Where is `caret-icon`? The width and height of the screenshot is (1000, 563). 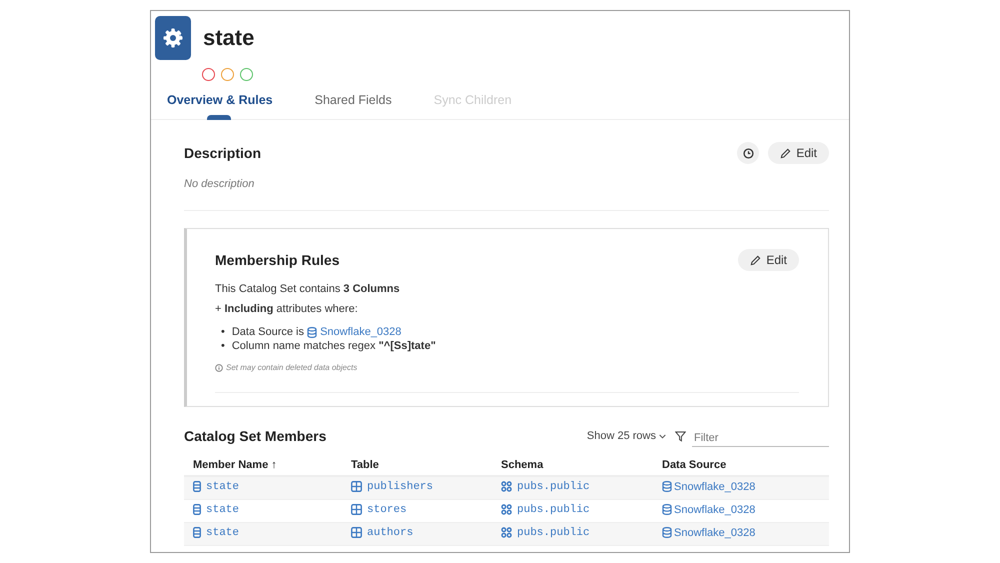 caret-icon is located at coordinates (662, 436).